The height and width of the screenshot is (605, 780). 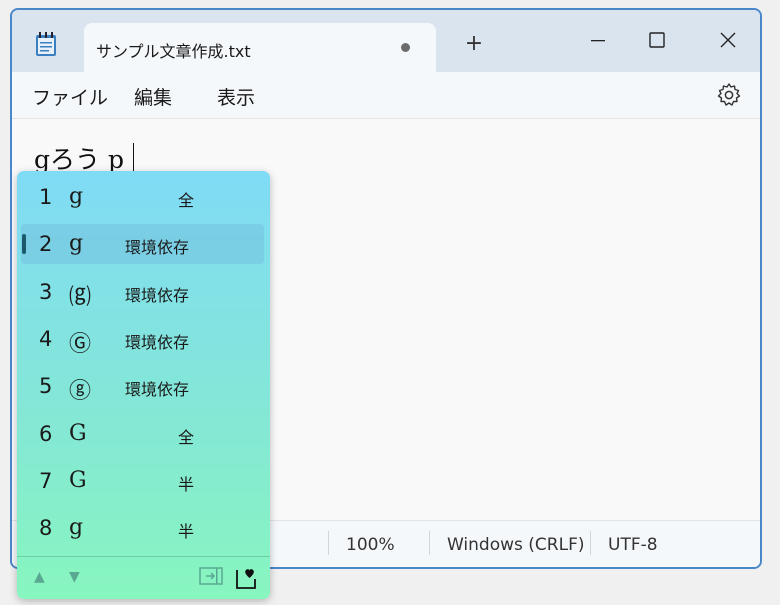 What do you see at coordinates (143, 577) in the screenshot?
I see `candidate-footer: ▲ ▼` at bounding box center [143, 577].